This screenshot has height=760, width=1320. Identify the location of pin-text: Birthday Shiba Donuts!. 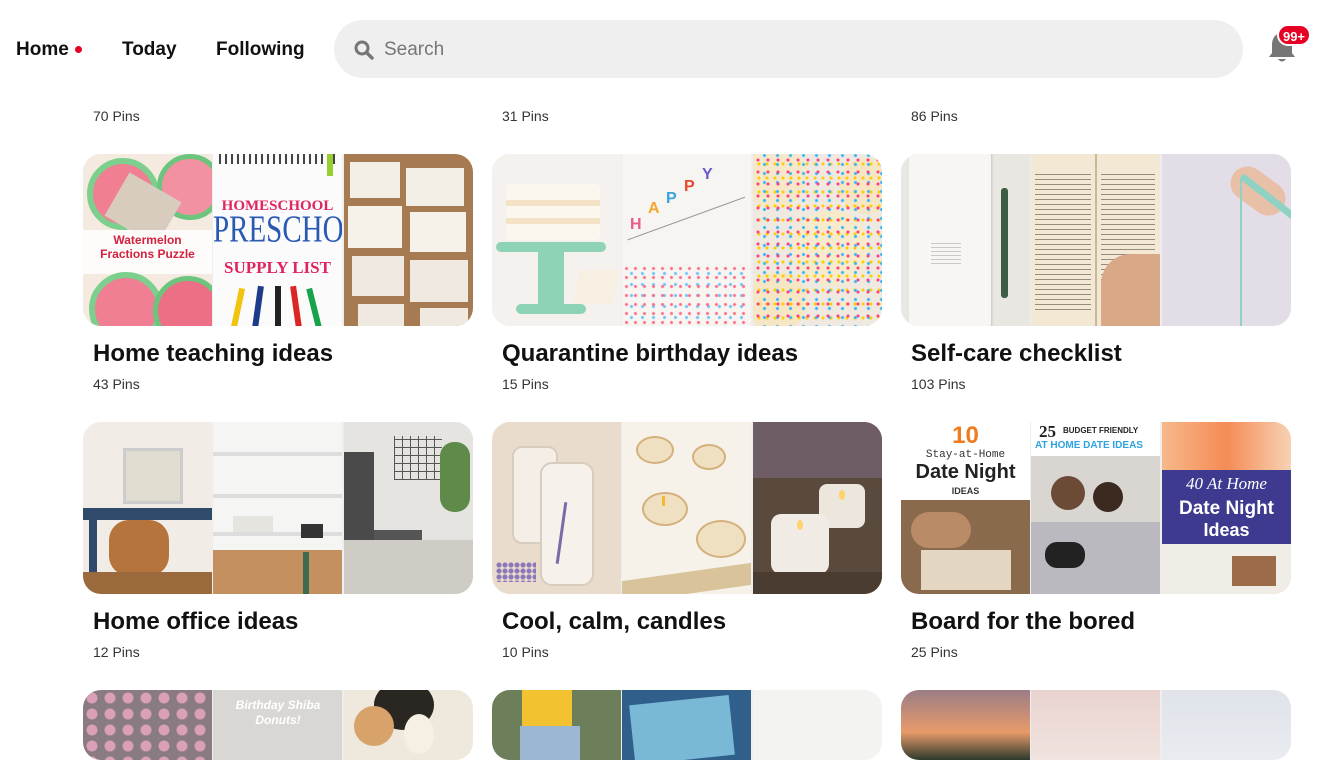
(278, 712).